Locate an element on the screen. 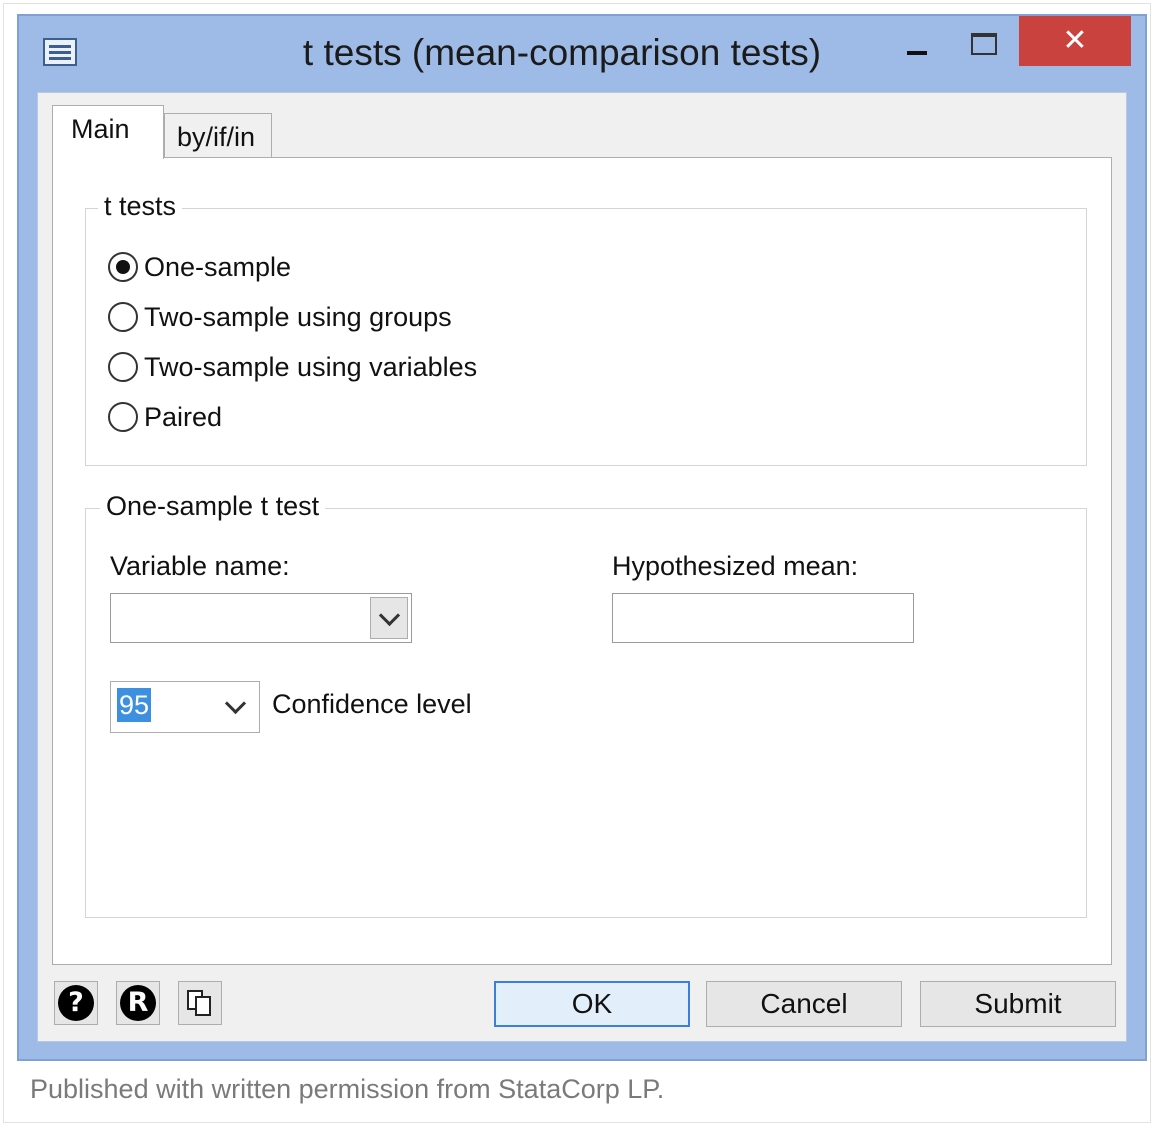  radio-two-sample-groups: Two-sample using groups is located at coordinates (280, 317).